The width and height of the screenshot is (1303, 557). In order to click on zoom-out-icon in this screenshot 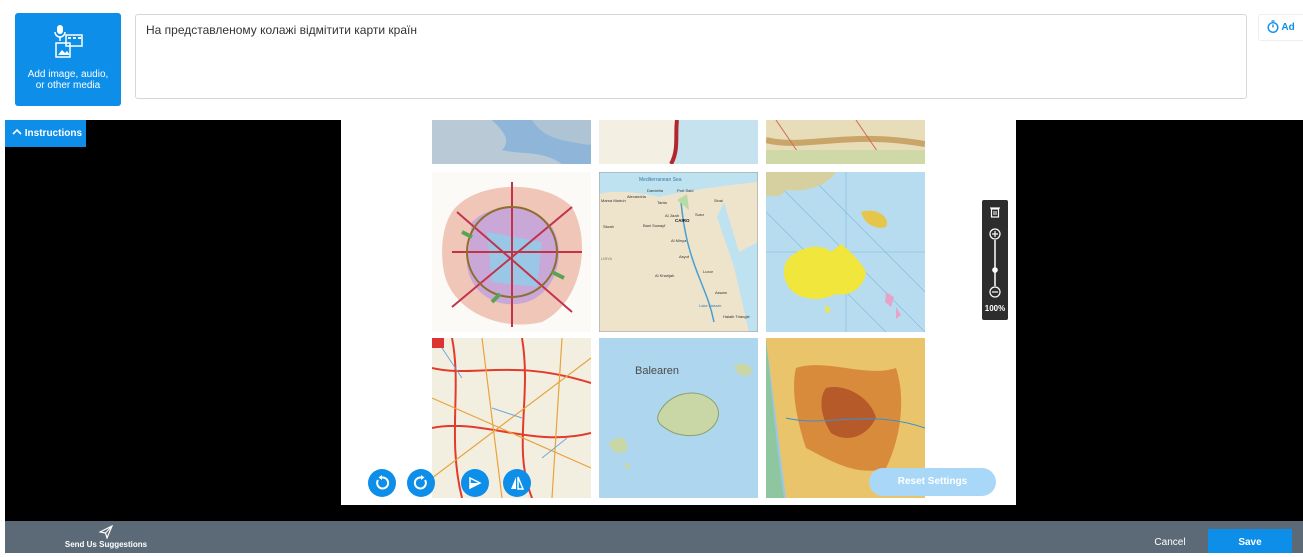, I will do `click(995, 292)`.